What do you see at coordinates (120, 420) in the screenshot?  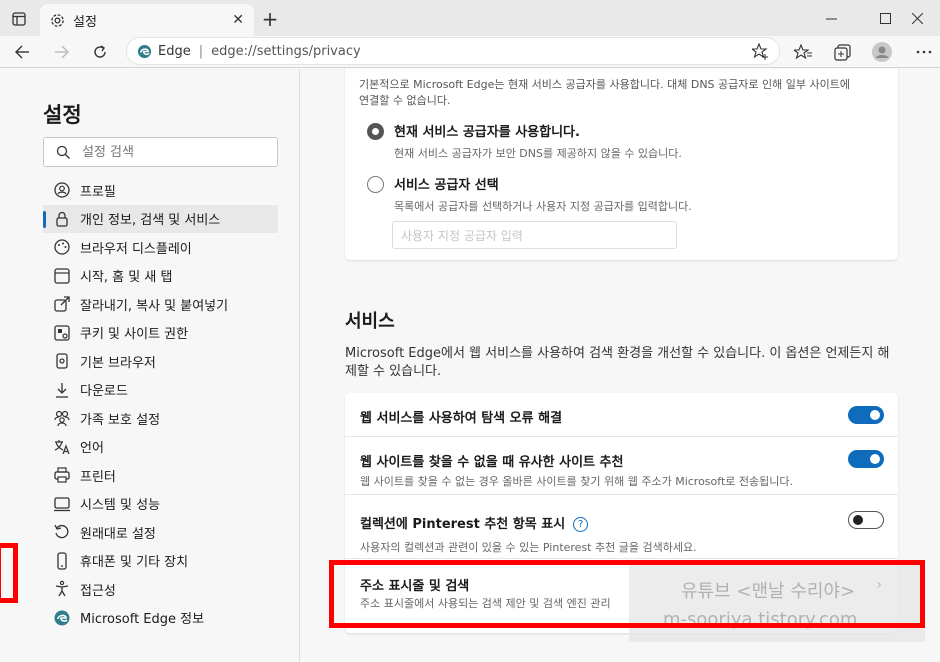 I see `sidebar-item-label: 가족 보호 설정` at bounding box center [120, 420].